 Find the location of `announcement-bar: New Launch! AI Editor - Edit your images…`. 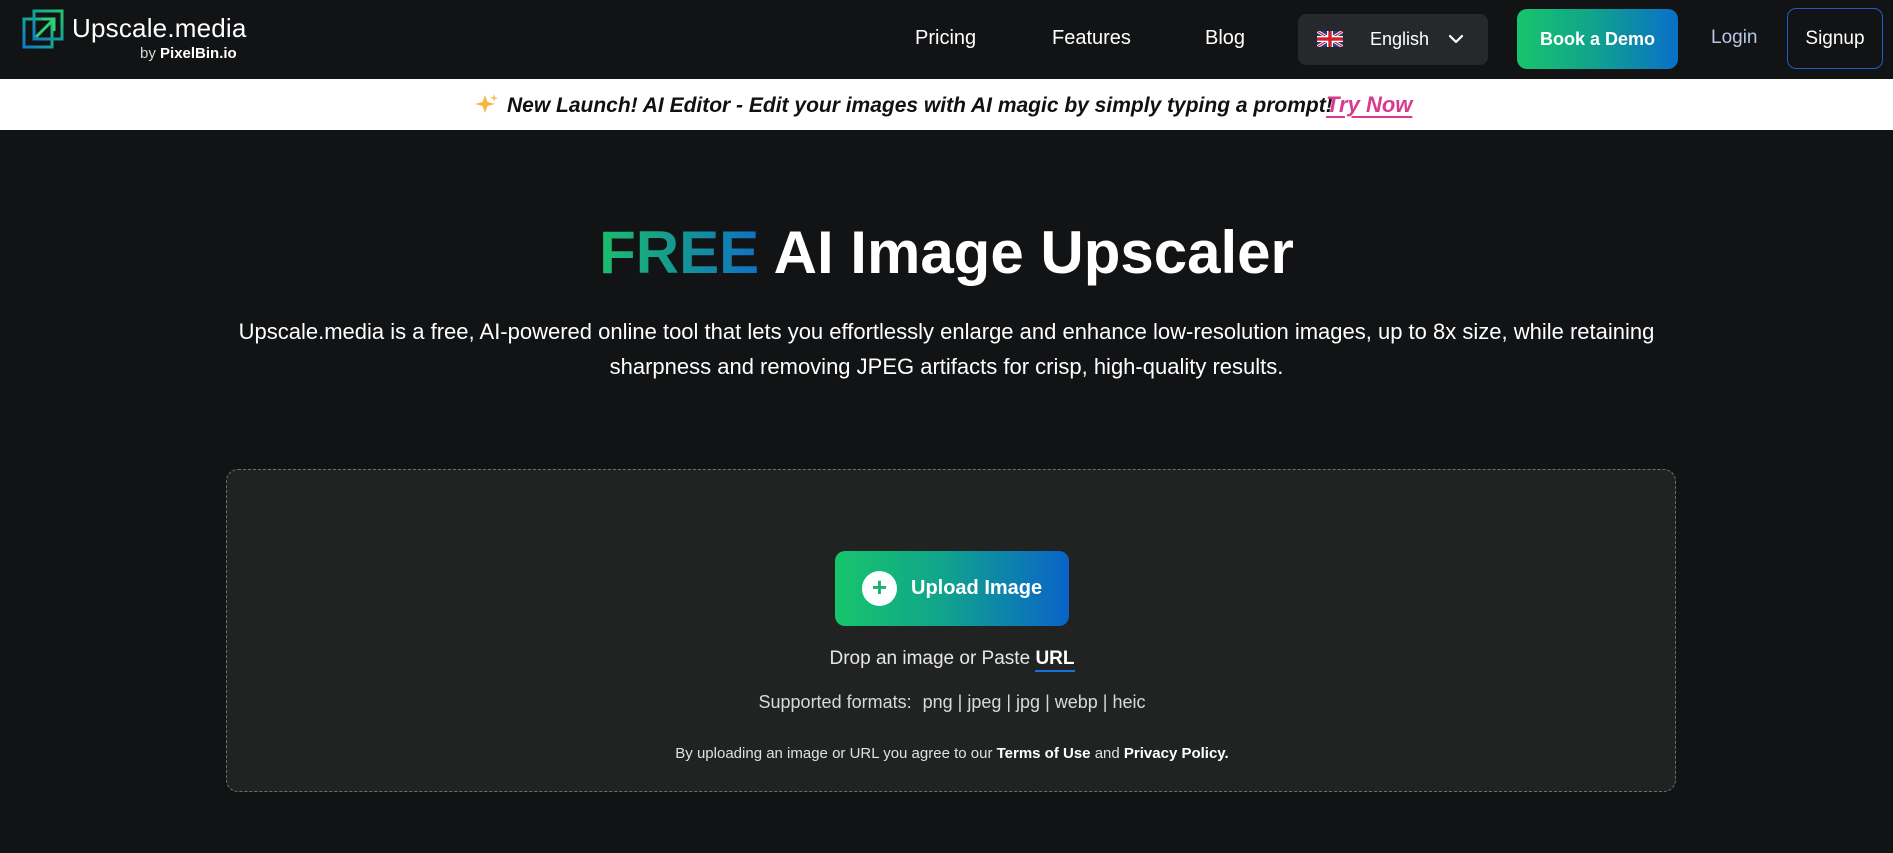

announcement-bar: New Launch! AI Editor - Edit your images… is located at coordinates (946, 104).